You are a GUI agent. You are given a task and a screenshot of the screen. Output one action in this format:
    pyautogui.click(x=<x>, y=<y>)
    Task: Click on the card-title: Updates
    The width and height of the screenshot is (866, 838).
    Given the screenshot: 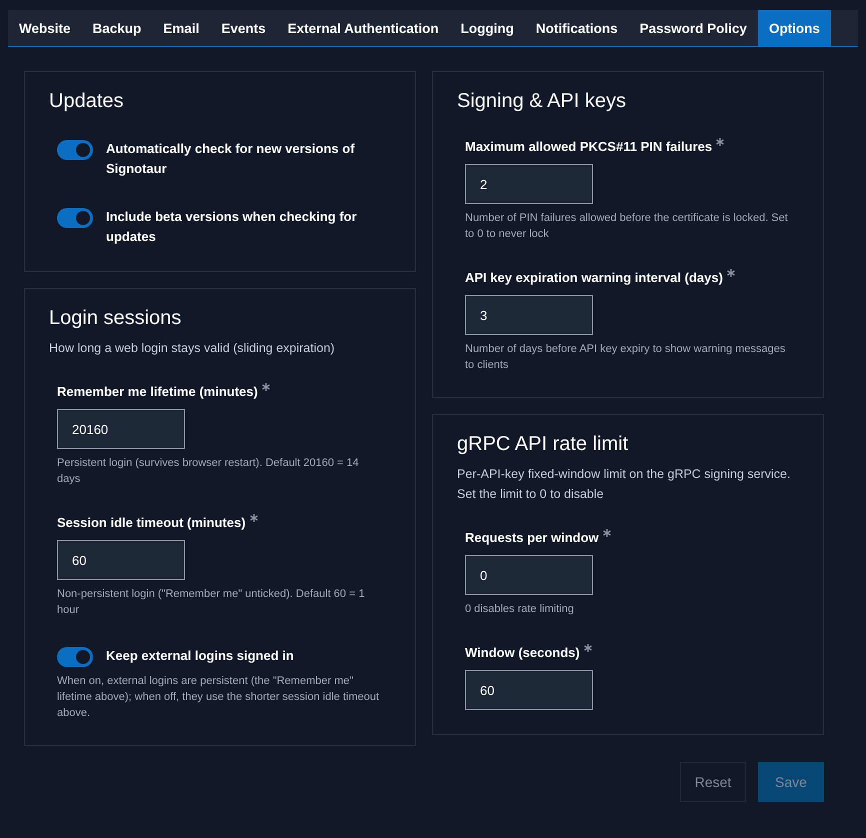 What is the action you would take?
    pyautogui.click(x=86, y=101)
    